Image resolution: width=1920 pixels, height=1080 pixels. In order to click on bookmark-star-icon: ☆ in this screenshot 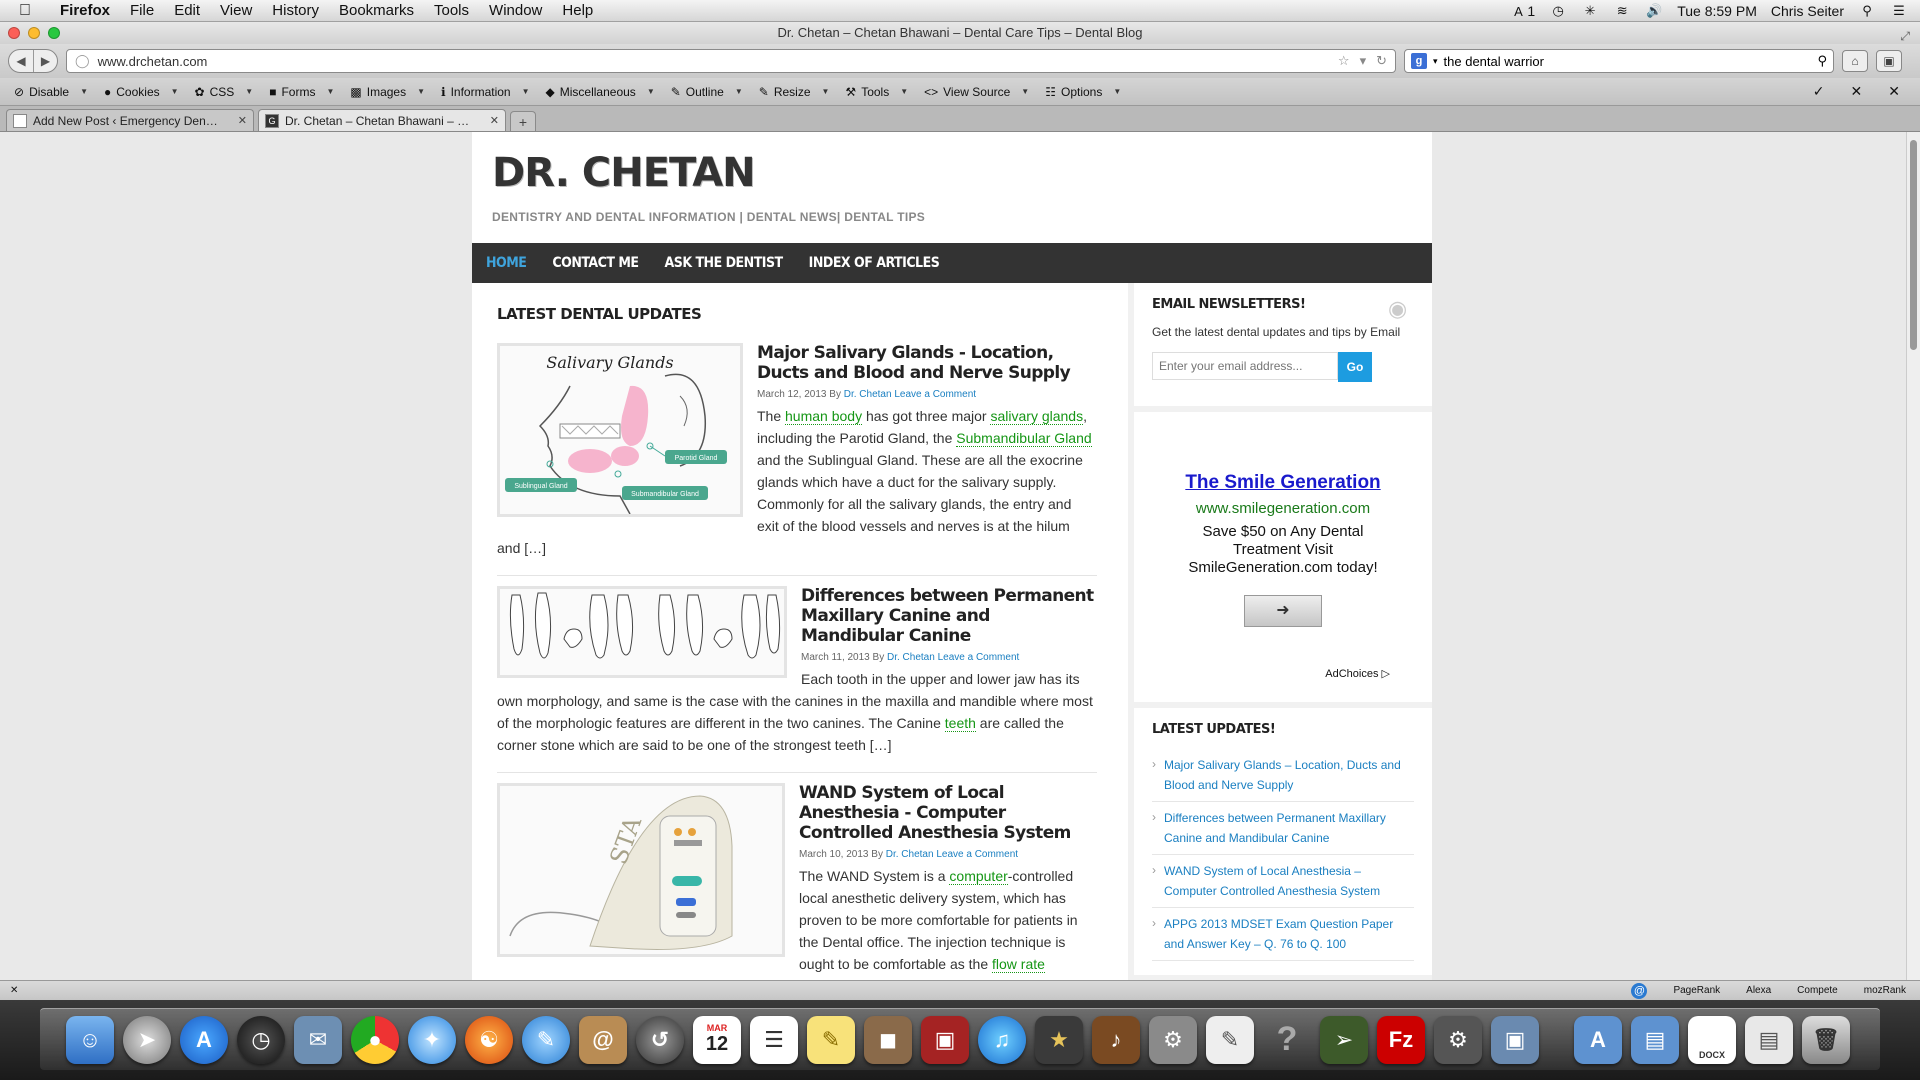, I will do `click(1344, 61)`.